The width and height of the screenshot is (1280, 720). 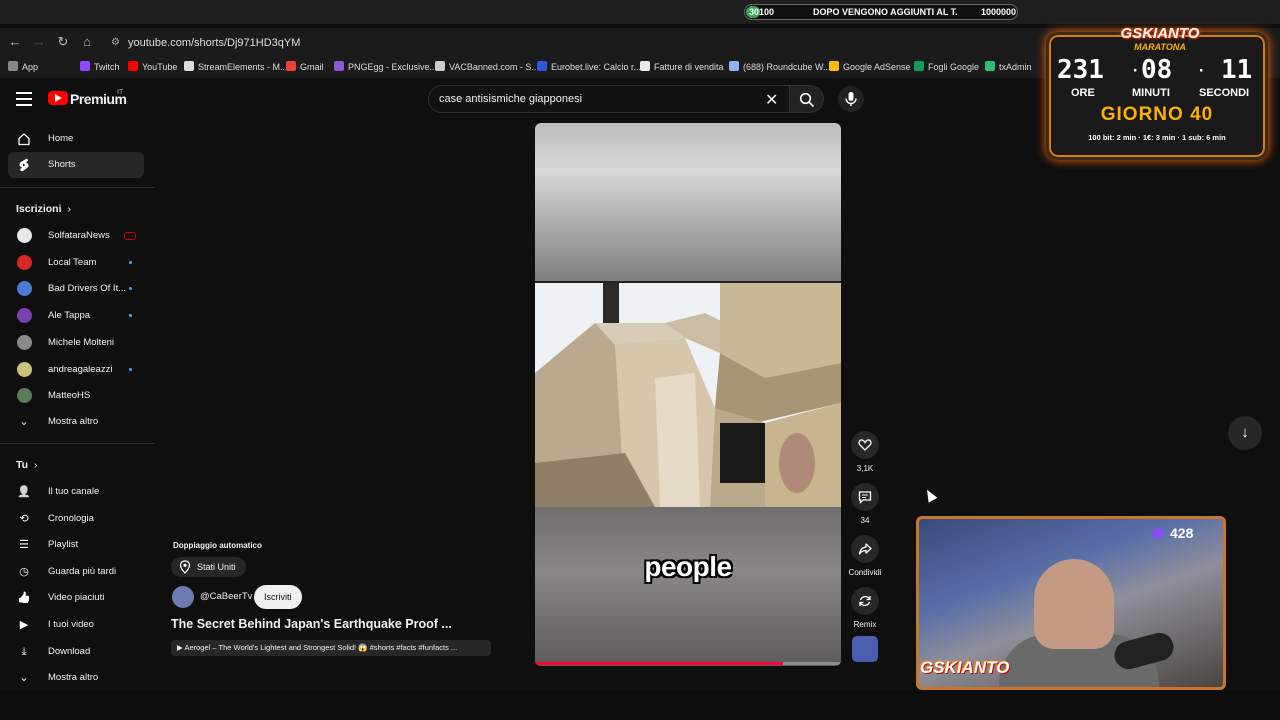 What do you see at coordinates (965, 667) in the screenshot?
I see `webcam-brand: GSKIANTO` at bounding box center [965, 667].